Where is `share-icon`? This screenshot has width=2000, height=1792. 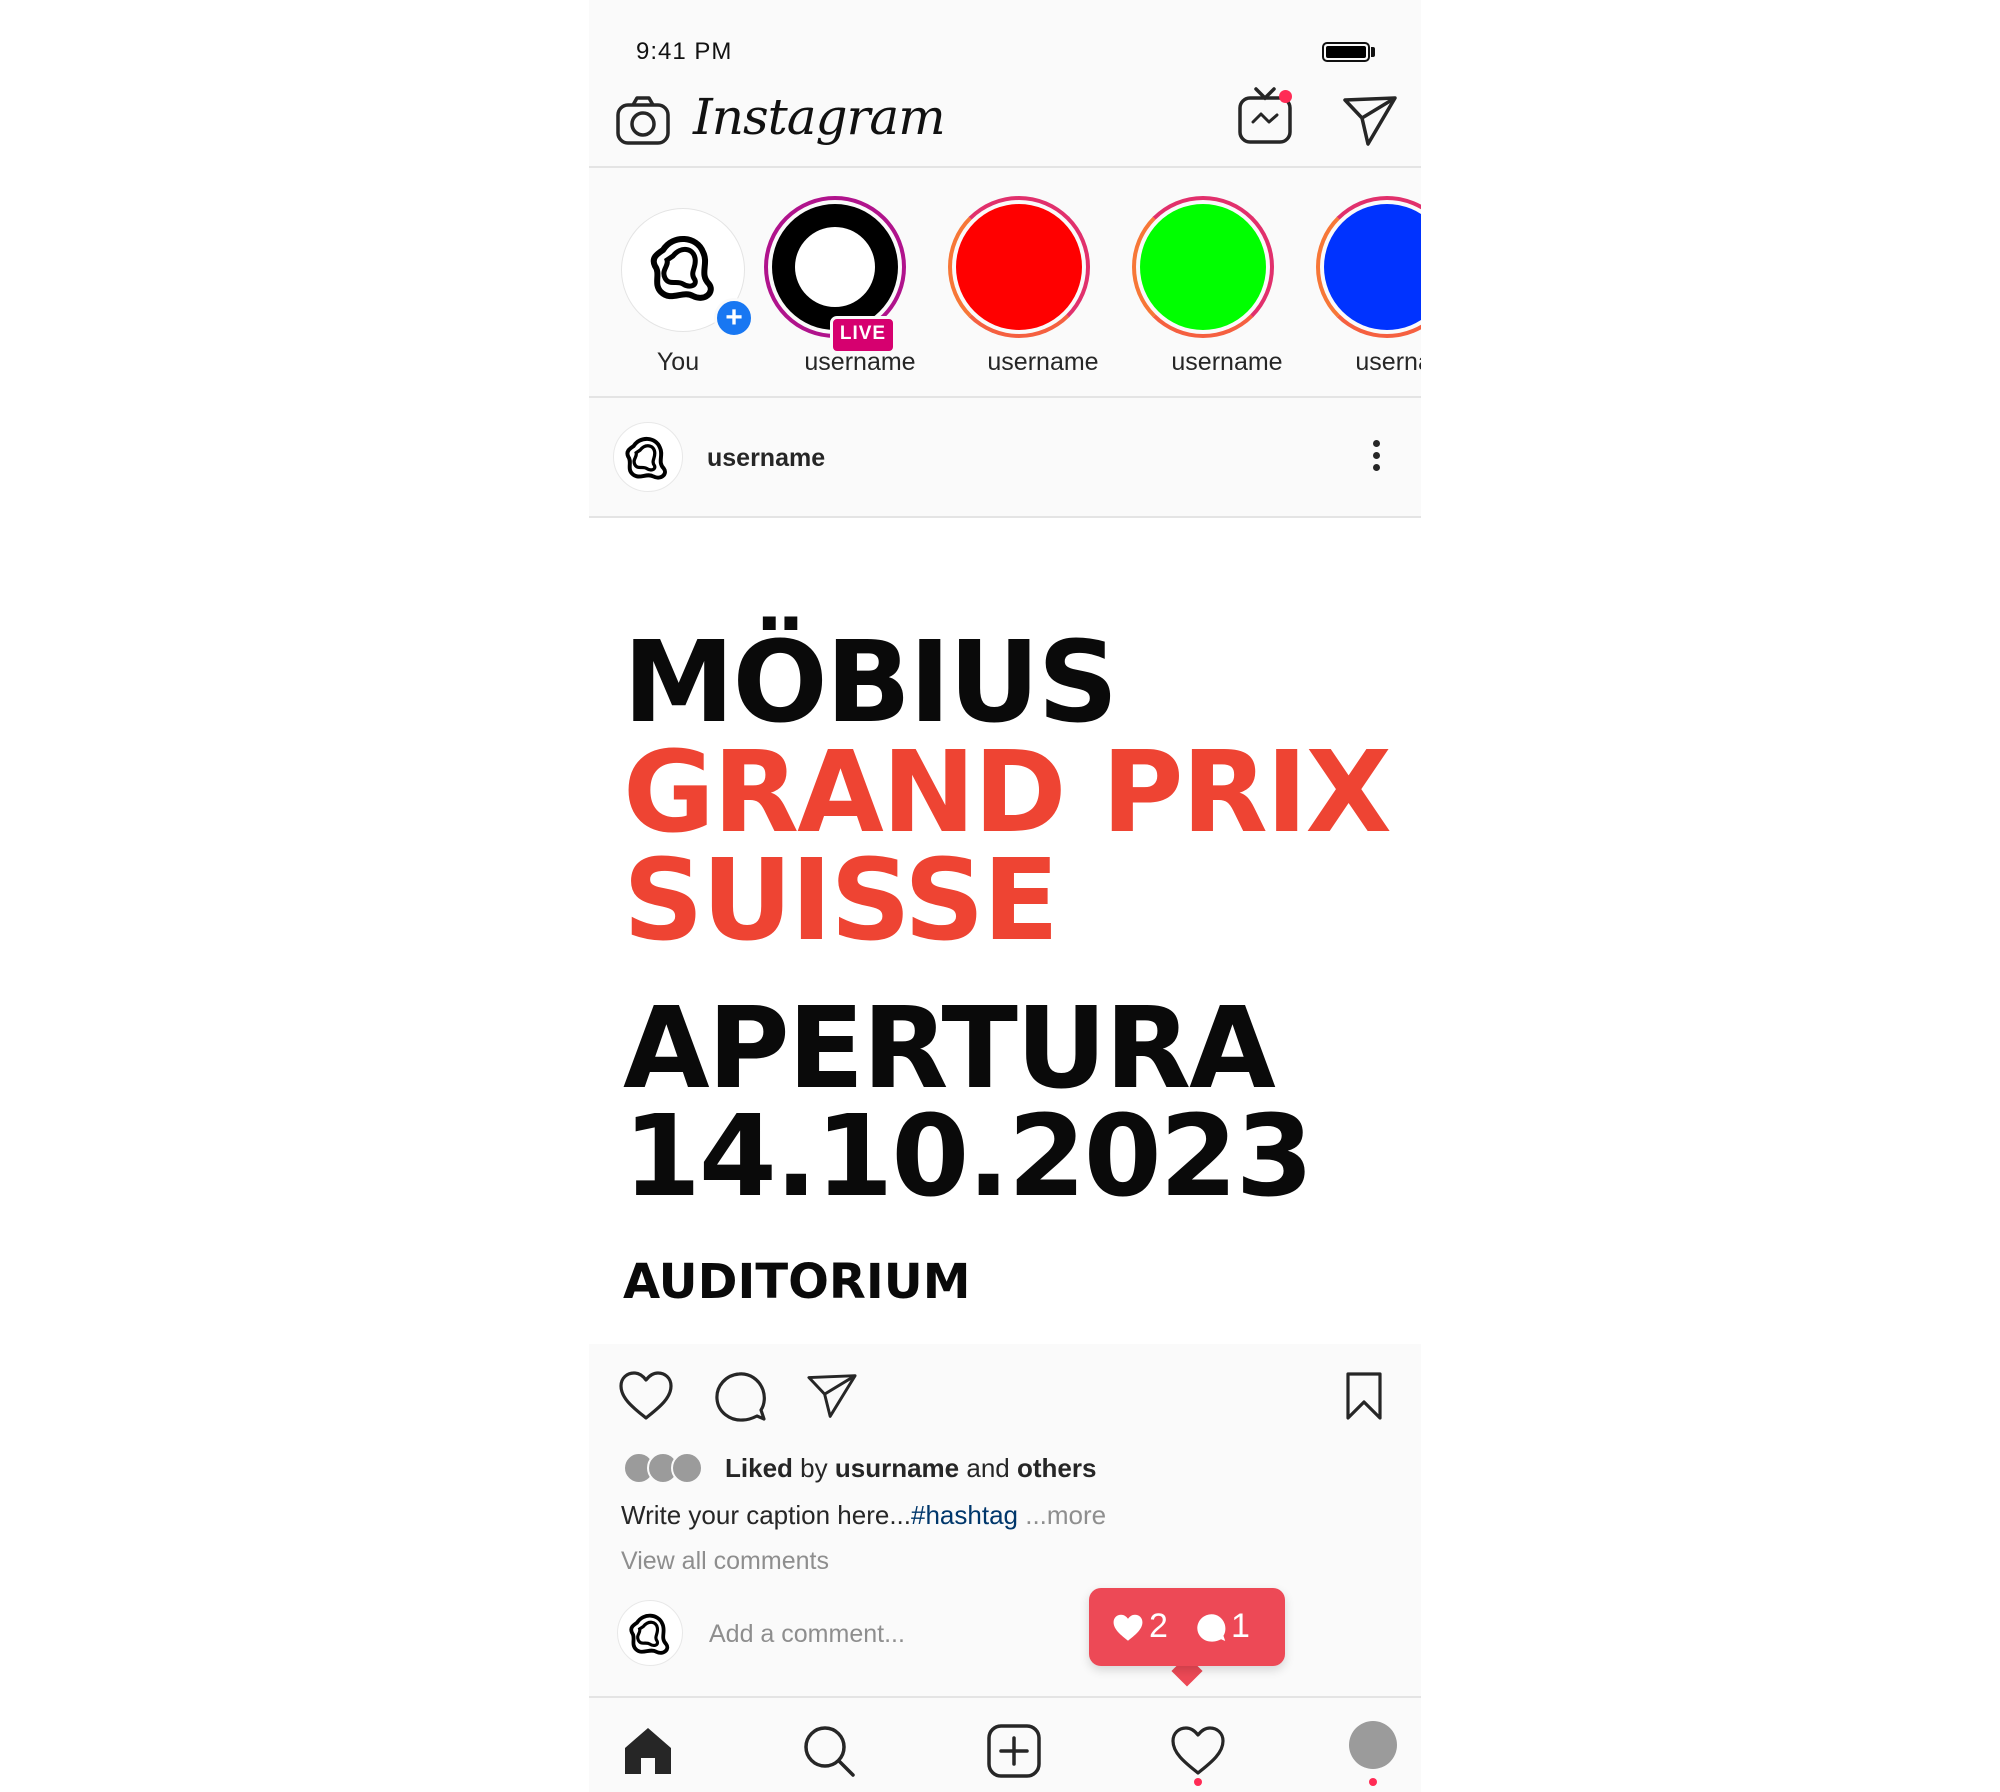
share-icon is located at coordinates (832, 1396).